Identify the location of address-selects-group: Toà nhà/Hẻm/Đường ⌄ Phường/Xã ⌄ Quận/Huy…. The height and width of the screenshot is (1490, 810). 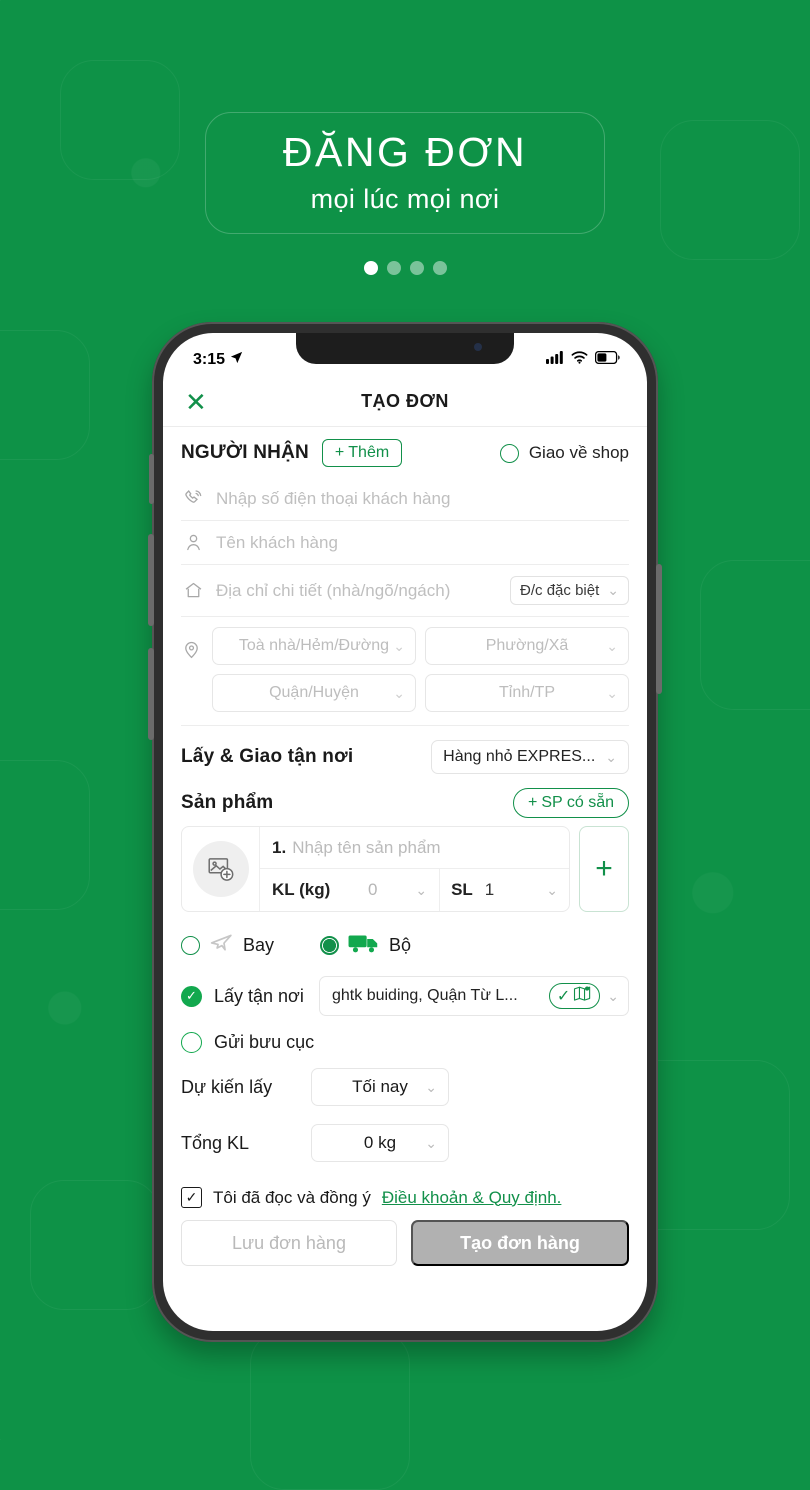
(405, 664).